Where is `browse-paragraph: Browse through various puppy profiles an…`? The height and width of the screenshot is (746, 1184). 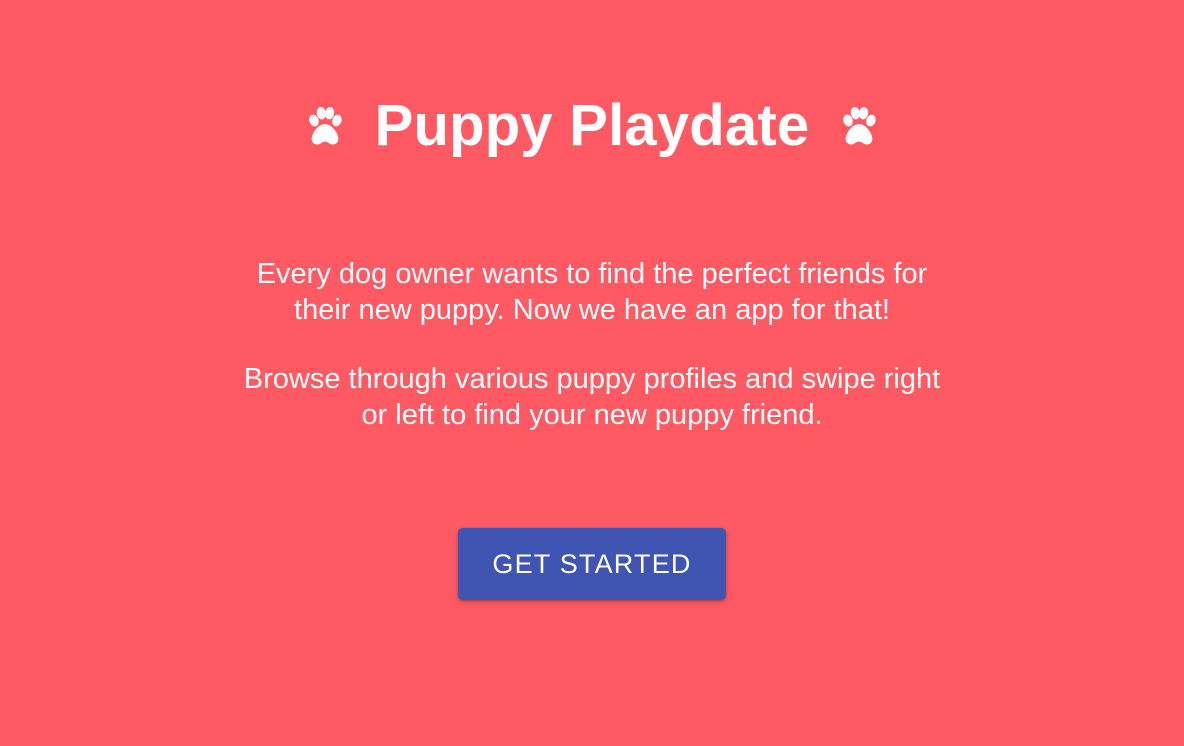
browse-paragraph: Browse through various puppy profiles an… is located at coordinates (592, 397).